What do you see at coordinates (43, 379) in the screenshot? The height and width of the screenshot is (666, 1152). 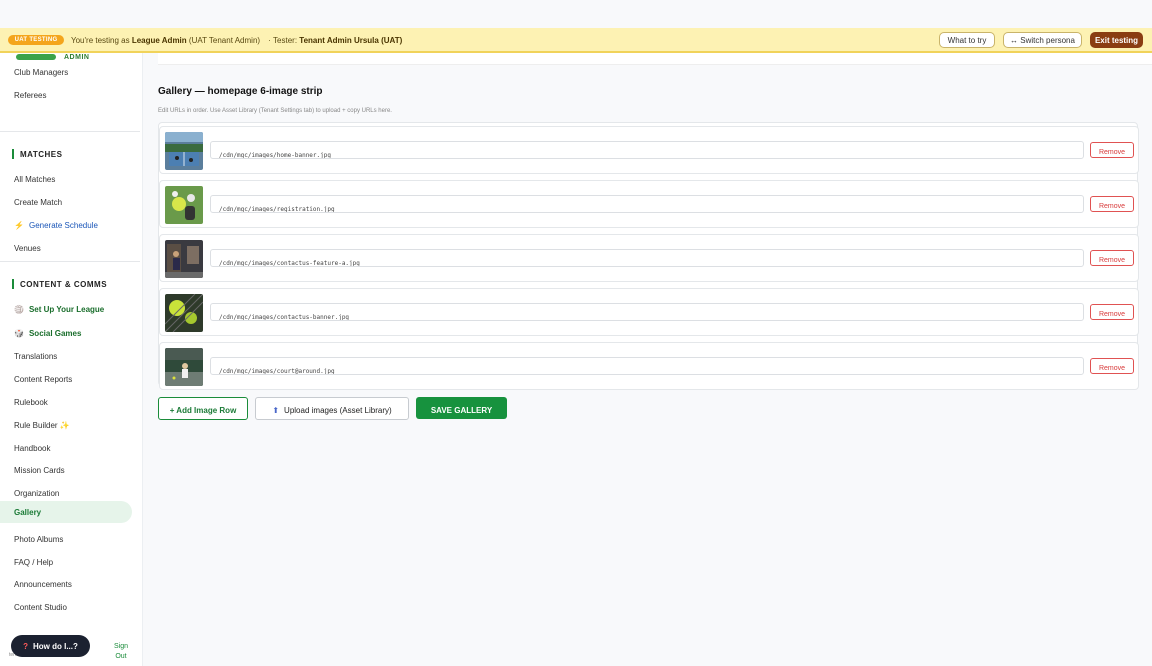 I see `sidebar-item-label: Content Reports` at bounding box center [43, 379].